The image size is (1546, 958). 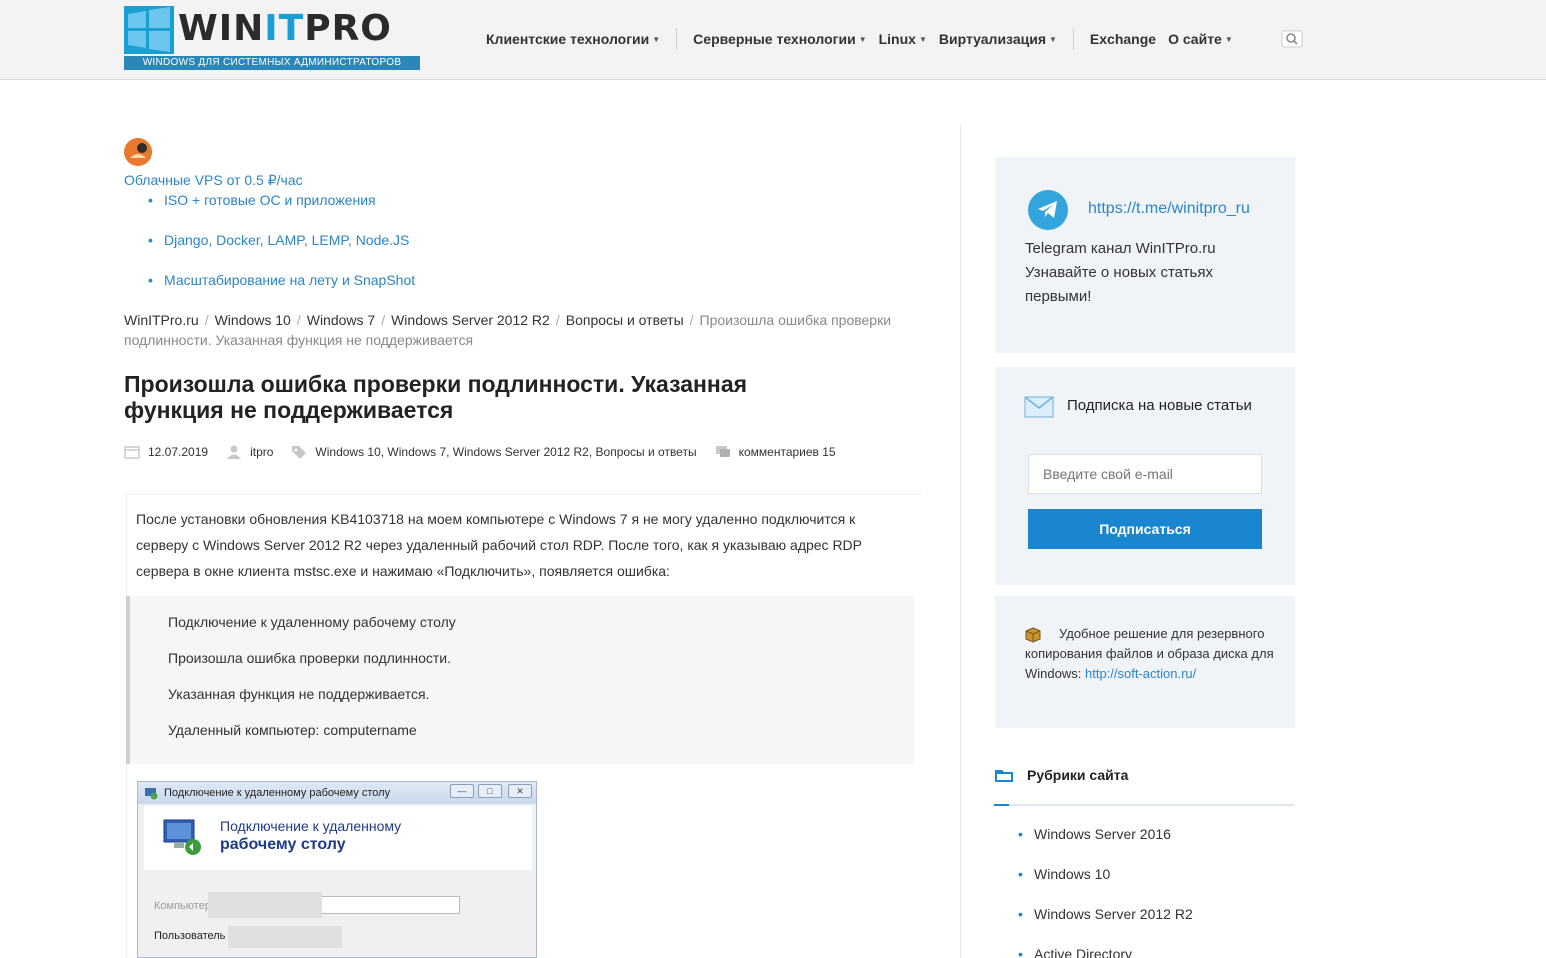 I want to click on rubric-item: Windows Server 2016, so click(x=1105, y=846).